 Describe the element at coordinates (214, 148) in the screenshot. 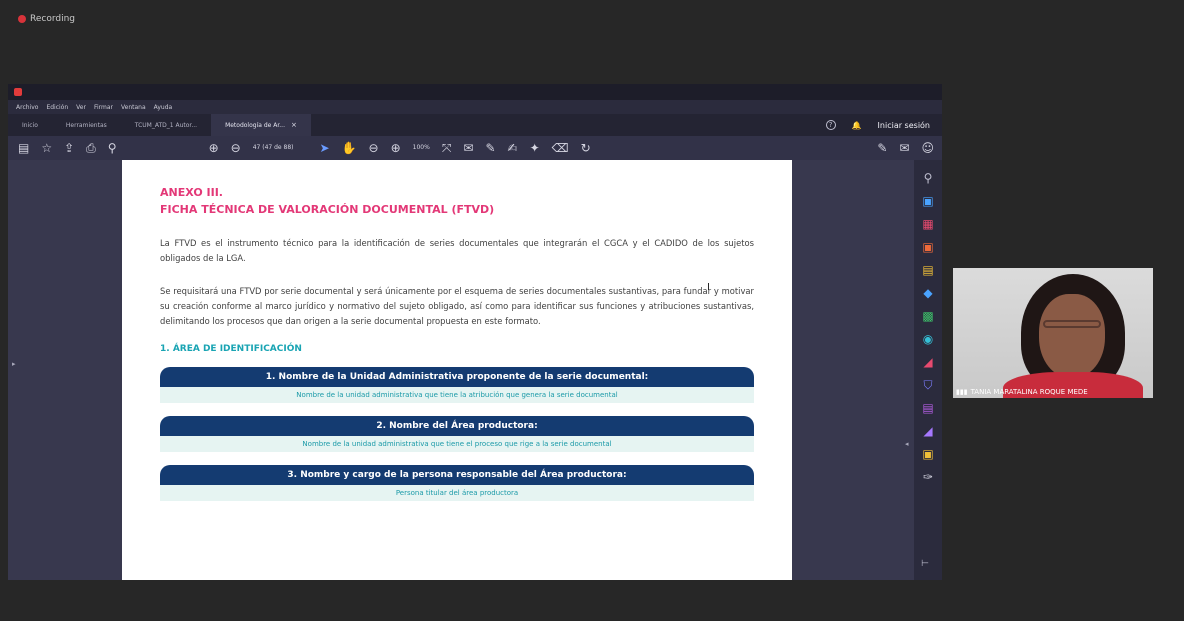

I see `page-up-icon: ⊕` at that location.